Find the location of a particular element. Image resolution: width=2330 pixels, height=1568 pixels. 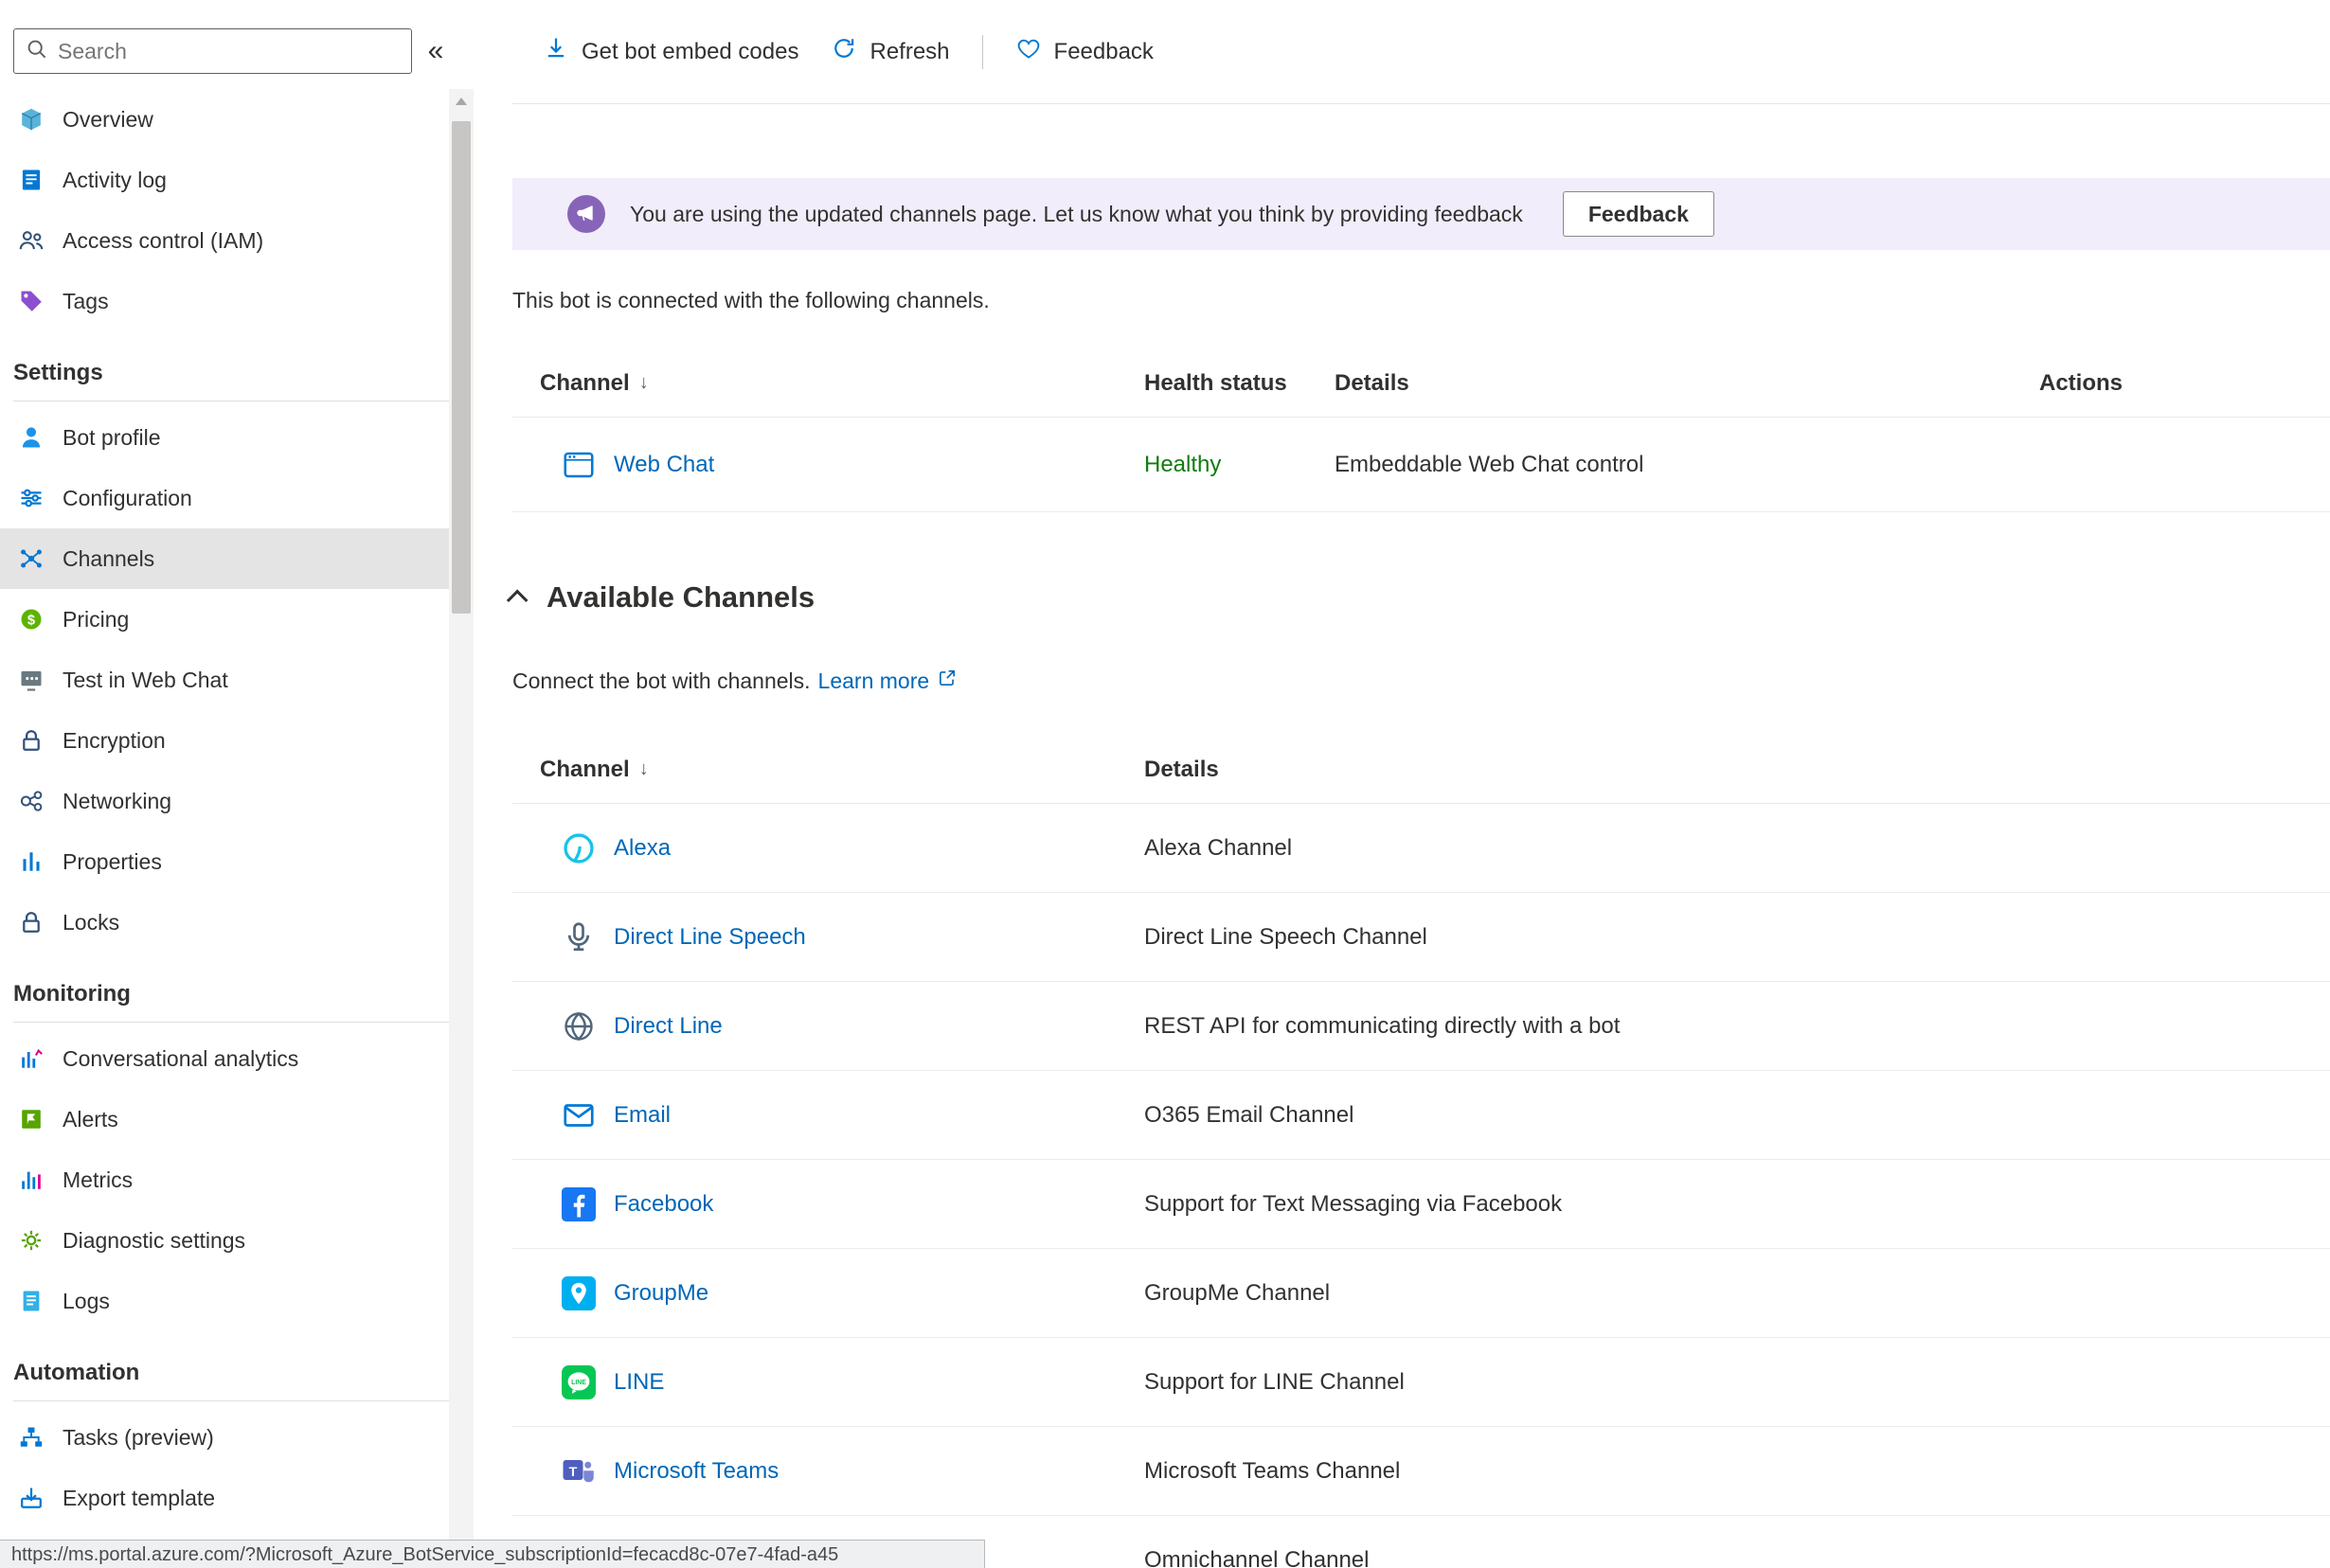

banner-feedback-button: Feedback is located at coordinates (1638, 214).